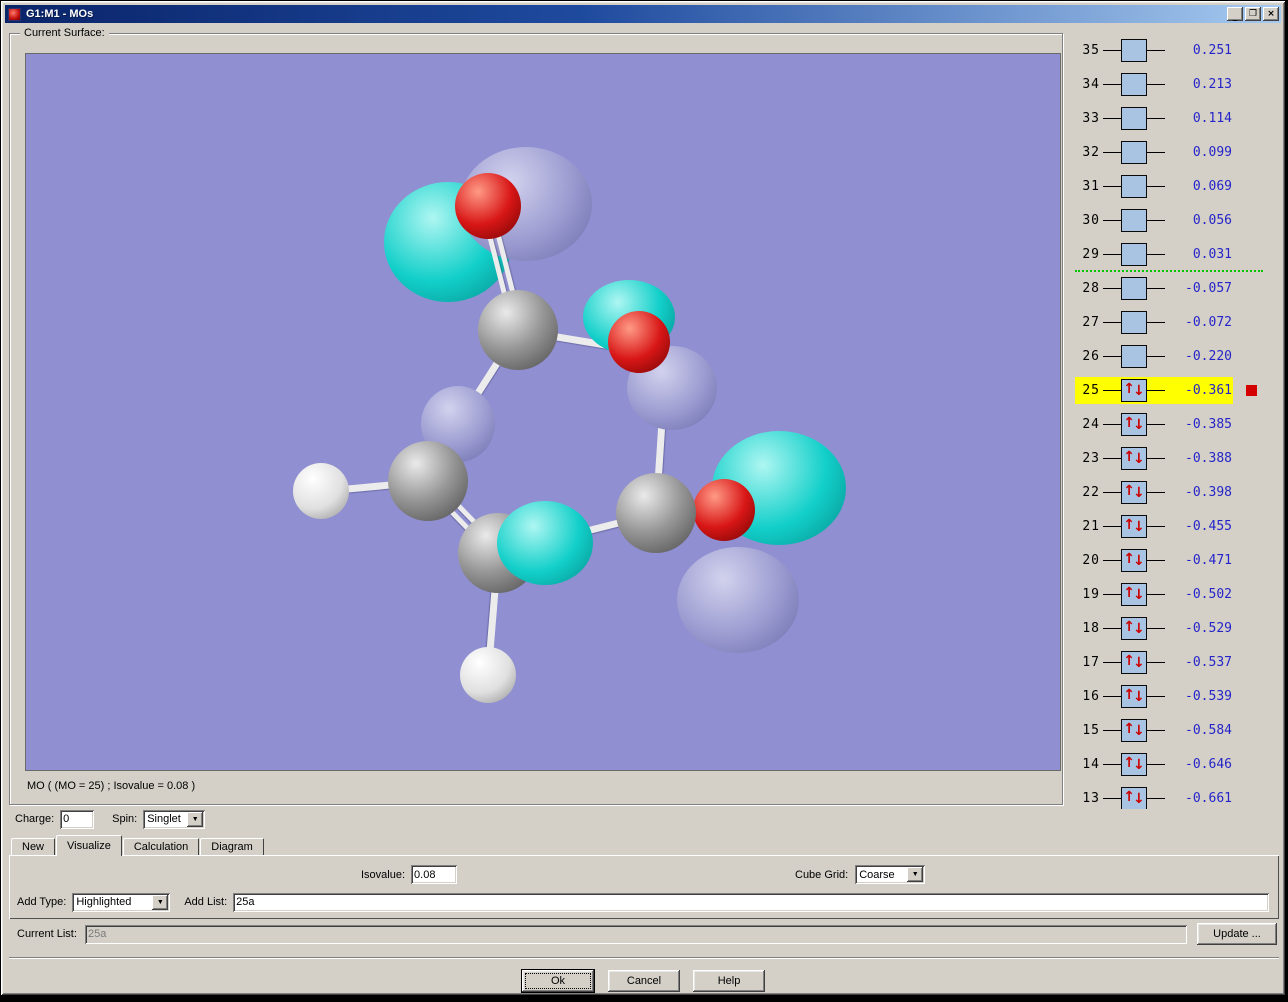  What do you see at coordinates (110, 819) in the screenshot?
I see `charge-spin-row: Charge: Spin: Singlet ▼` at bounding box center [110, 819].